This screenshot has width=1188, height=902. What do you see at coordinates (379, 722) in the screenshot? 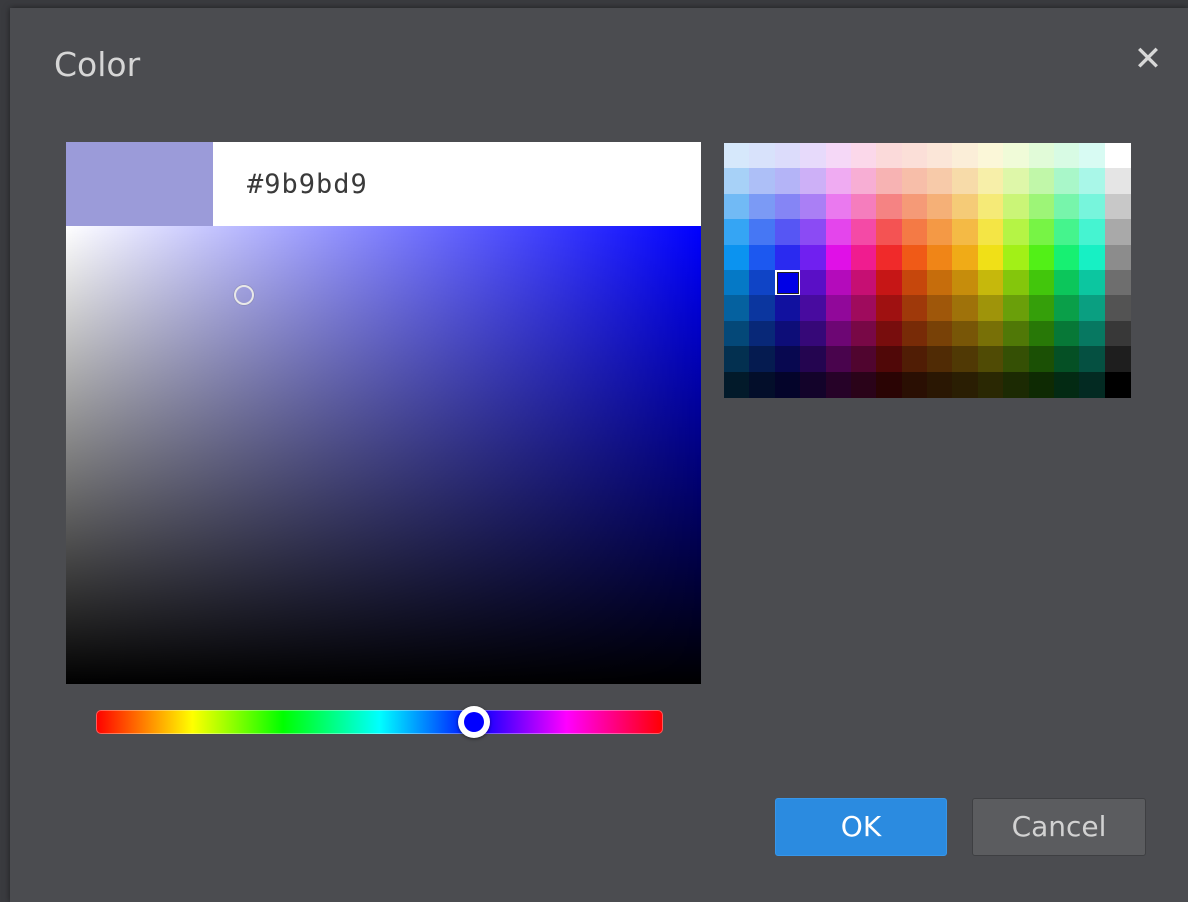
I see `hue-slider` at bounding box center [379, 722].